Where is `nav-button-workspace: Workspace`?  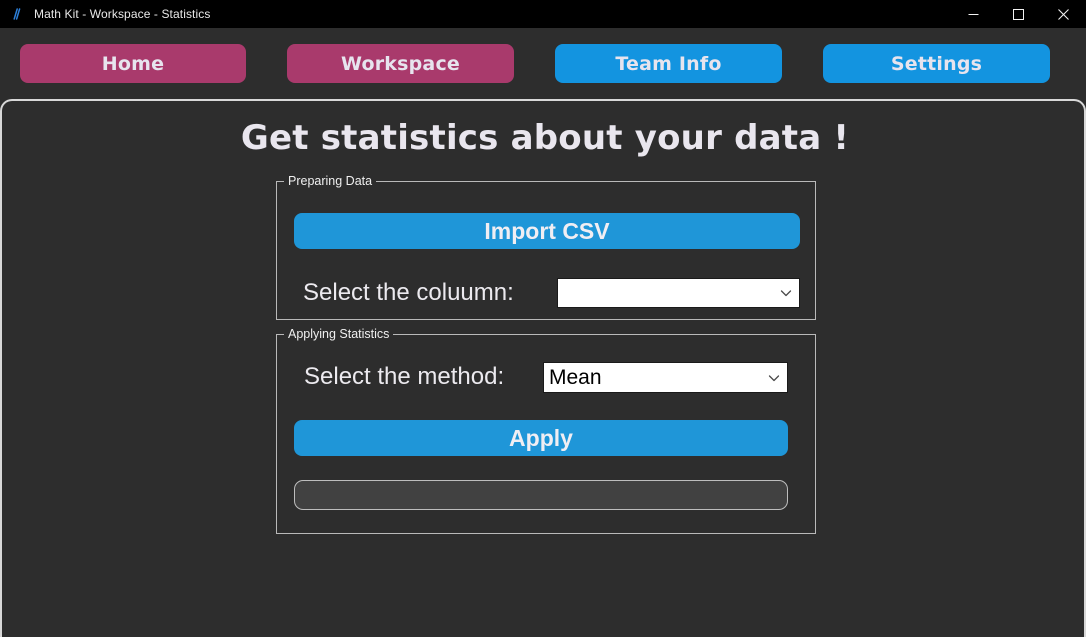
nav-button-workspace: Workspace is located at coordinates (400, 63).